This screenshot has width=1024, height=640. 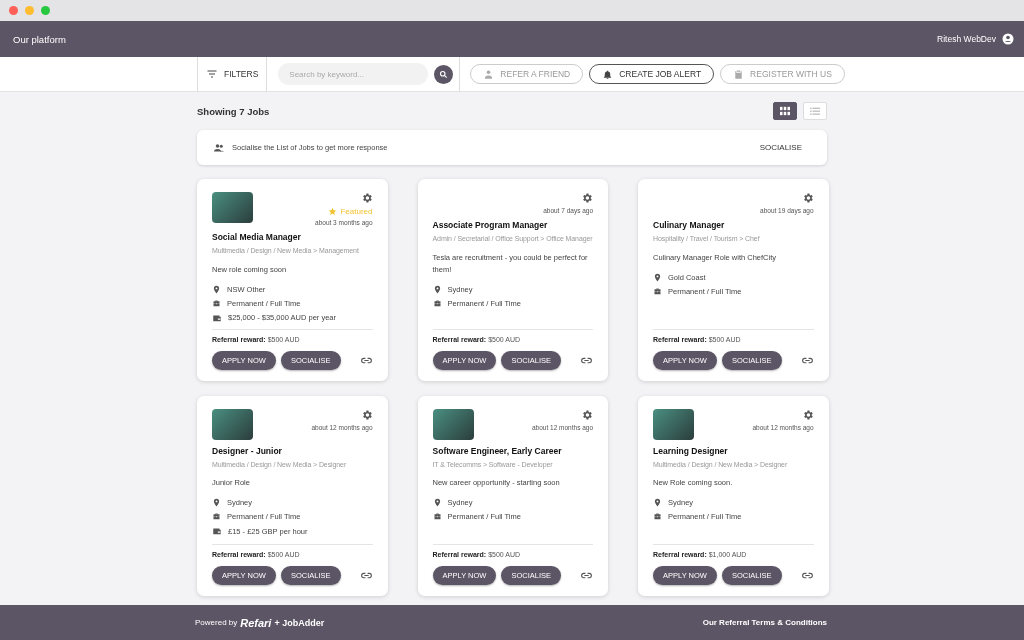 What do you see at coordinates (233, 111) in the screenshot?
I see `jobs-count: Showing 7 Jobs` at bounding box center [233, 111].